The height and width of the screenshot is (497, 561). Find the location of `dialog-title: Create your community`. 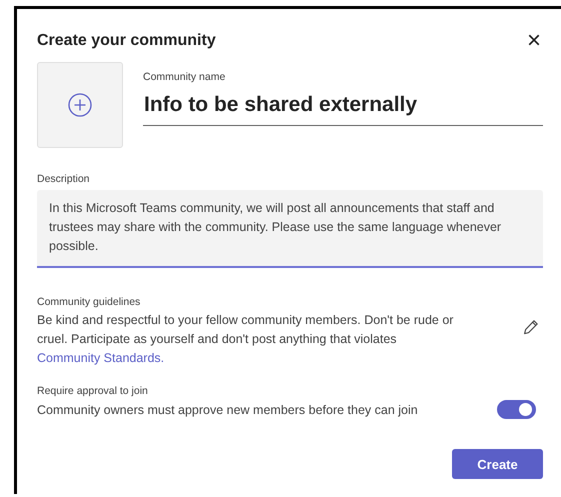

dialog-title: Create your community is located at coordinates (126, 41).